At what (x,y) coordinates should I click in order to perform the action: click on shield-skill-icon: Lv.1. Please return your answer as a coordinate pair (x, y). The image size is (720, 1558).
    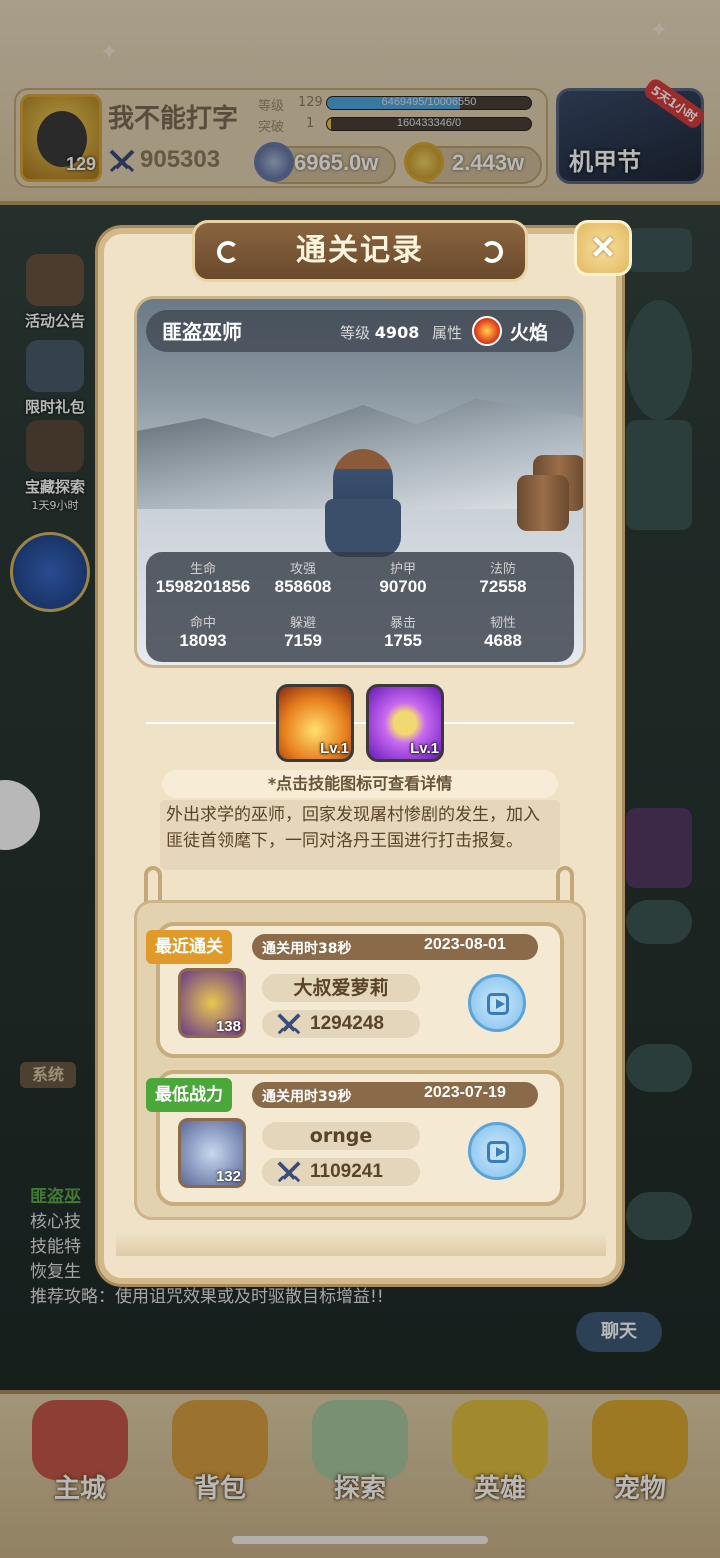
    Looking at the image, I should click on (405, 723).